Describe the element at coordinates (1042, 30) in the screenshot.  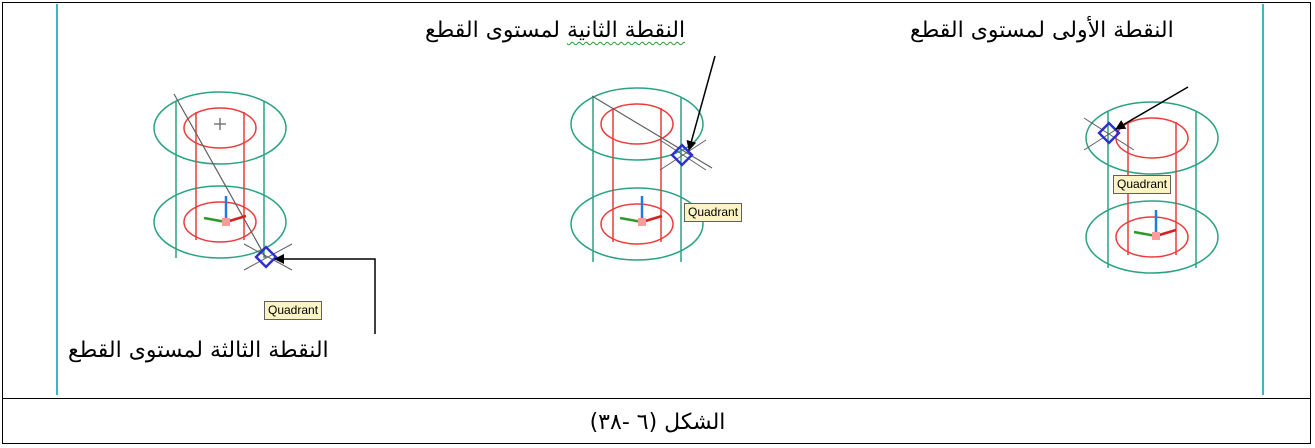
I see `label-first-point: النقطة الأولى لمستوى القطع` at that location.